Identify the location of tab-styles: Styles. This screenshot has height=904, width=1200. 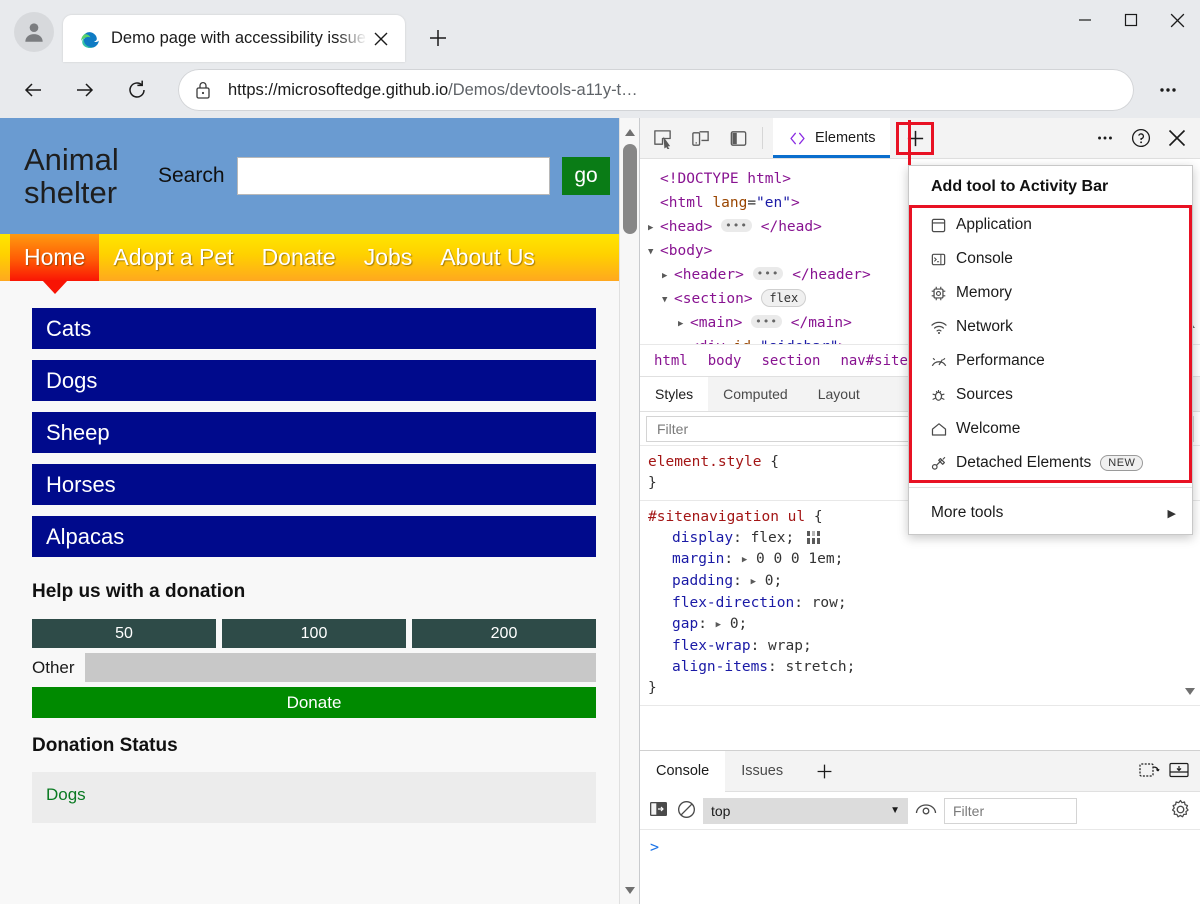
(674, 394).